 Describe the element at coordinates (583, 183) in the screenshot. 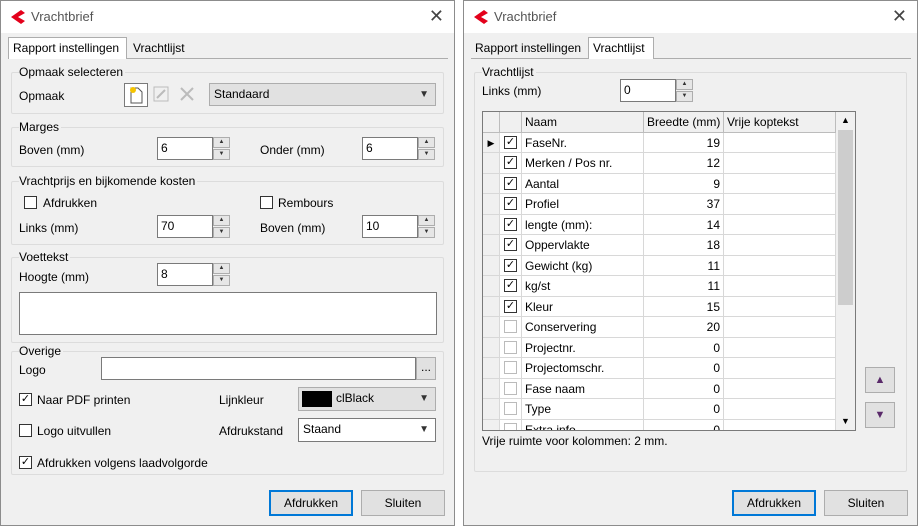

I see `cell-naam: Aantal` at that location.